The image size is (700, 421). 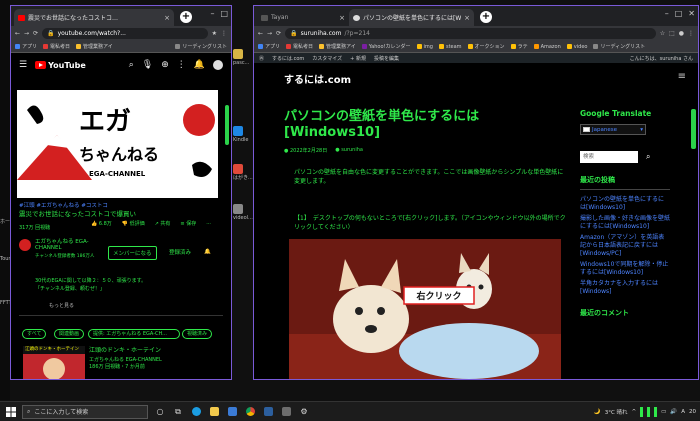 What do you see at coordinates (70, 245) in the screenshot?
I see `channel-name: エガちゃんねる EGA-CHANNEL` at bounding box center [70, 245].